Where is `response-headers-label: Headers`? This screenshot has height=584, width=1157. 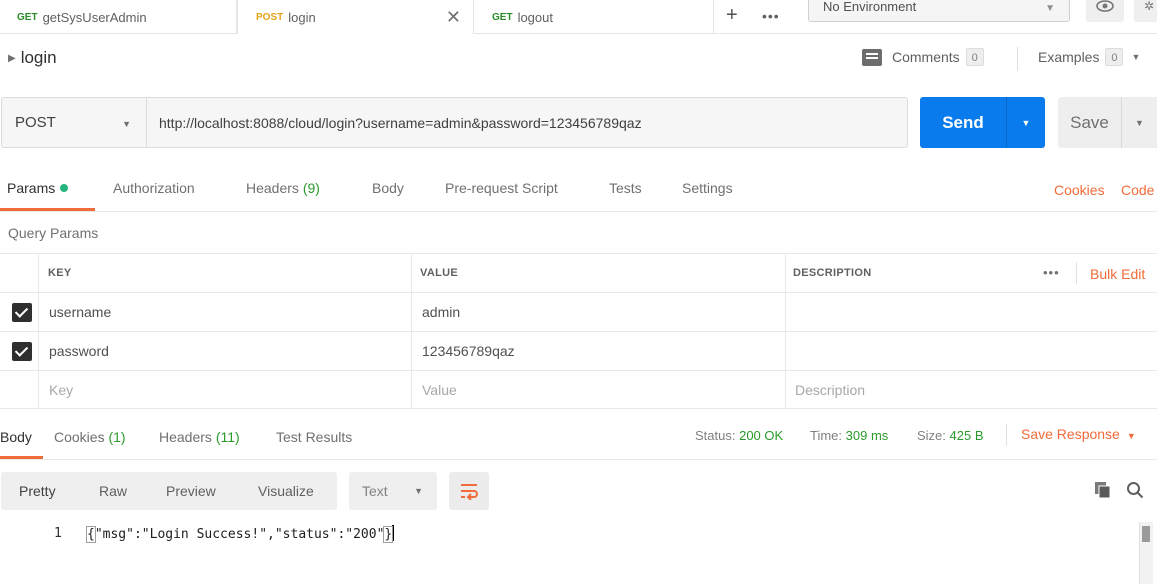
response-headers-label: Headers is located at coordinates (185, 437).